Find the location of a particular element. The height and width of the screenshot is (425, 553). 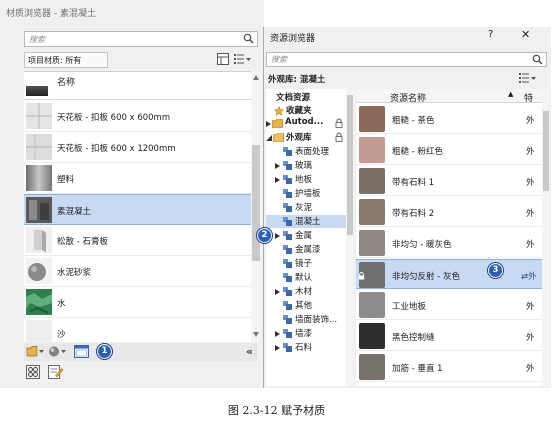

asset-row: 工业地板 外 is located at coordinates (449, 305).